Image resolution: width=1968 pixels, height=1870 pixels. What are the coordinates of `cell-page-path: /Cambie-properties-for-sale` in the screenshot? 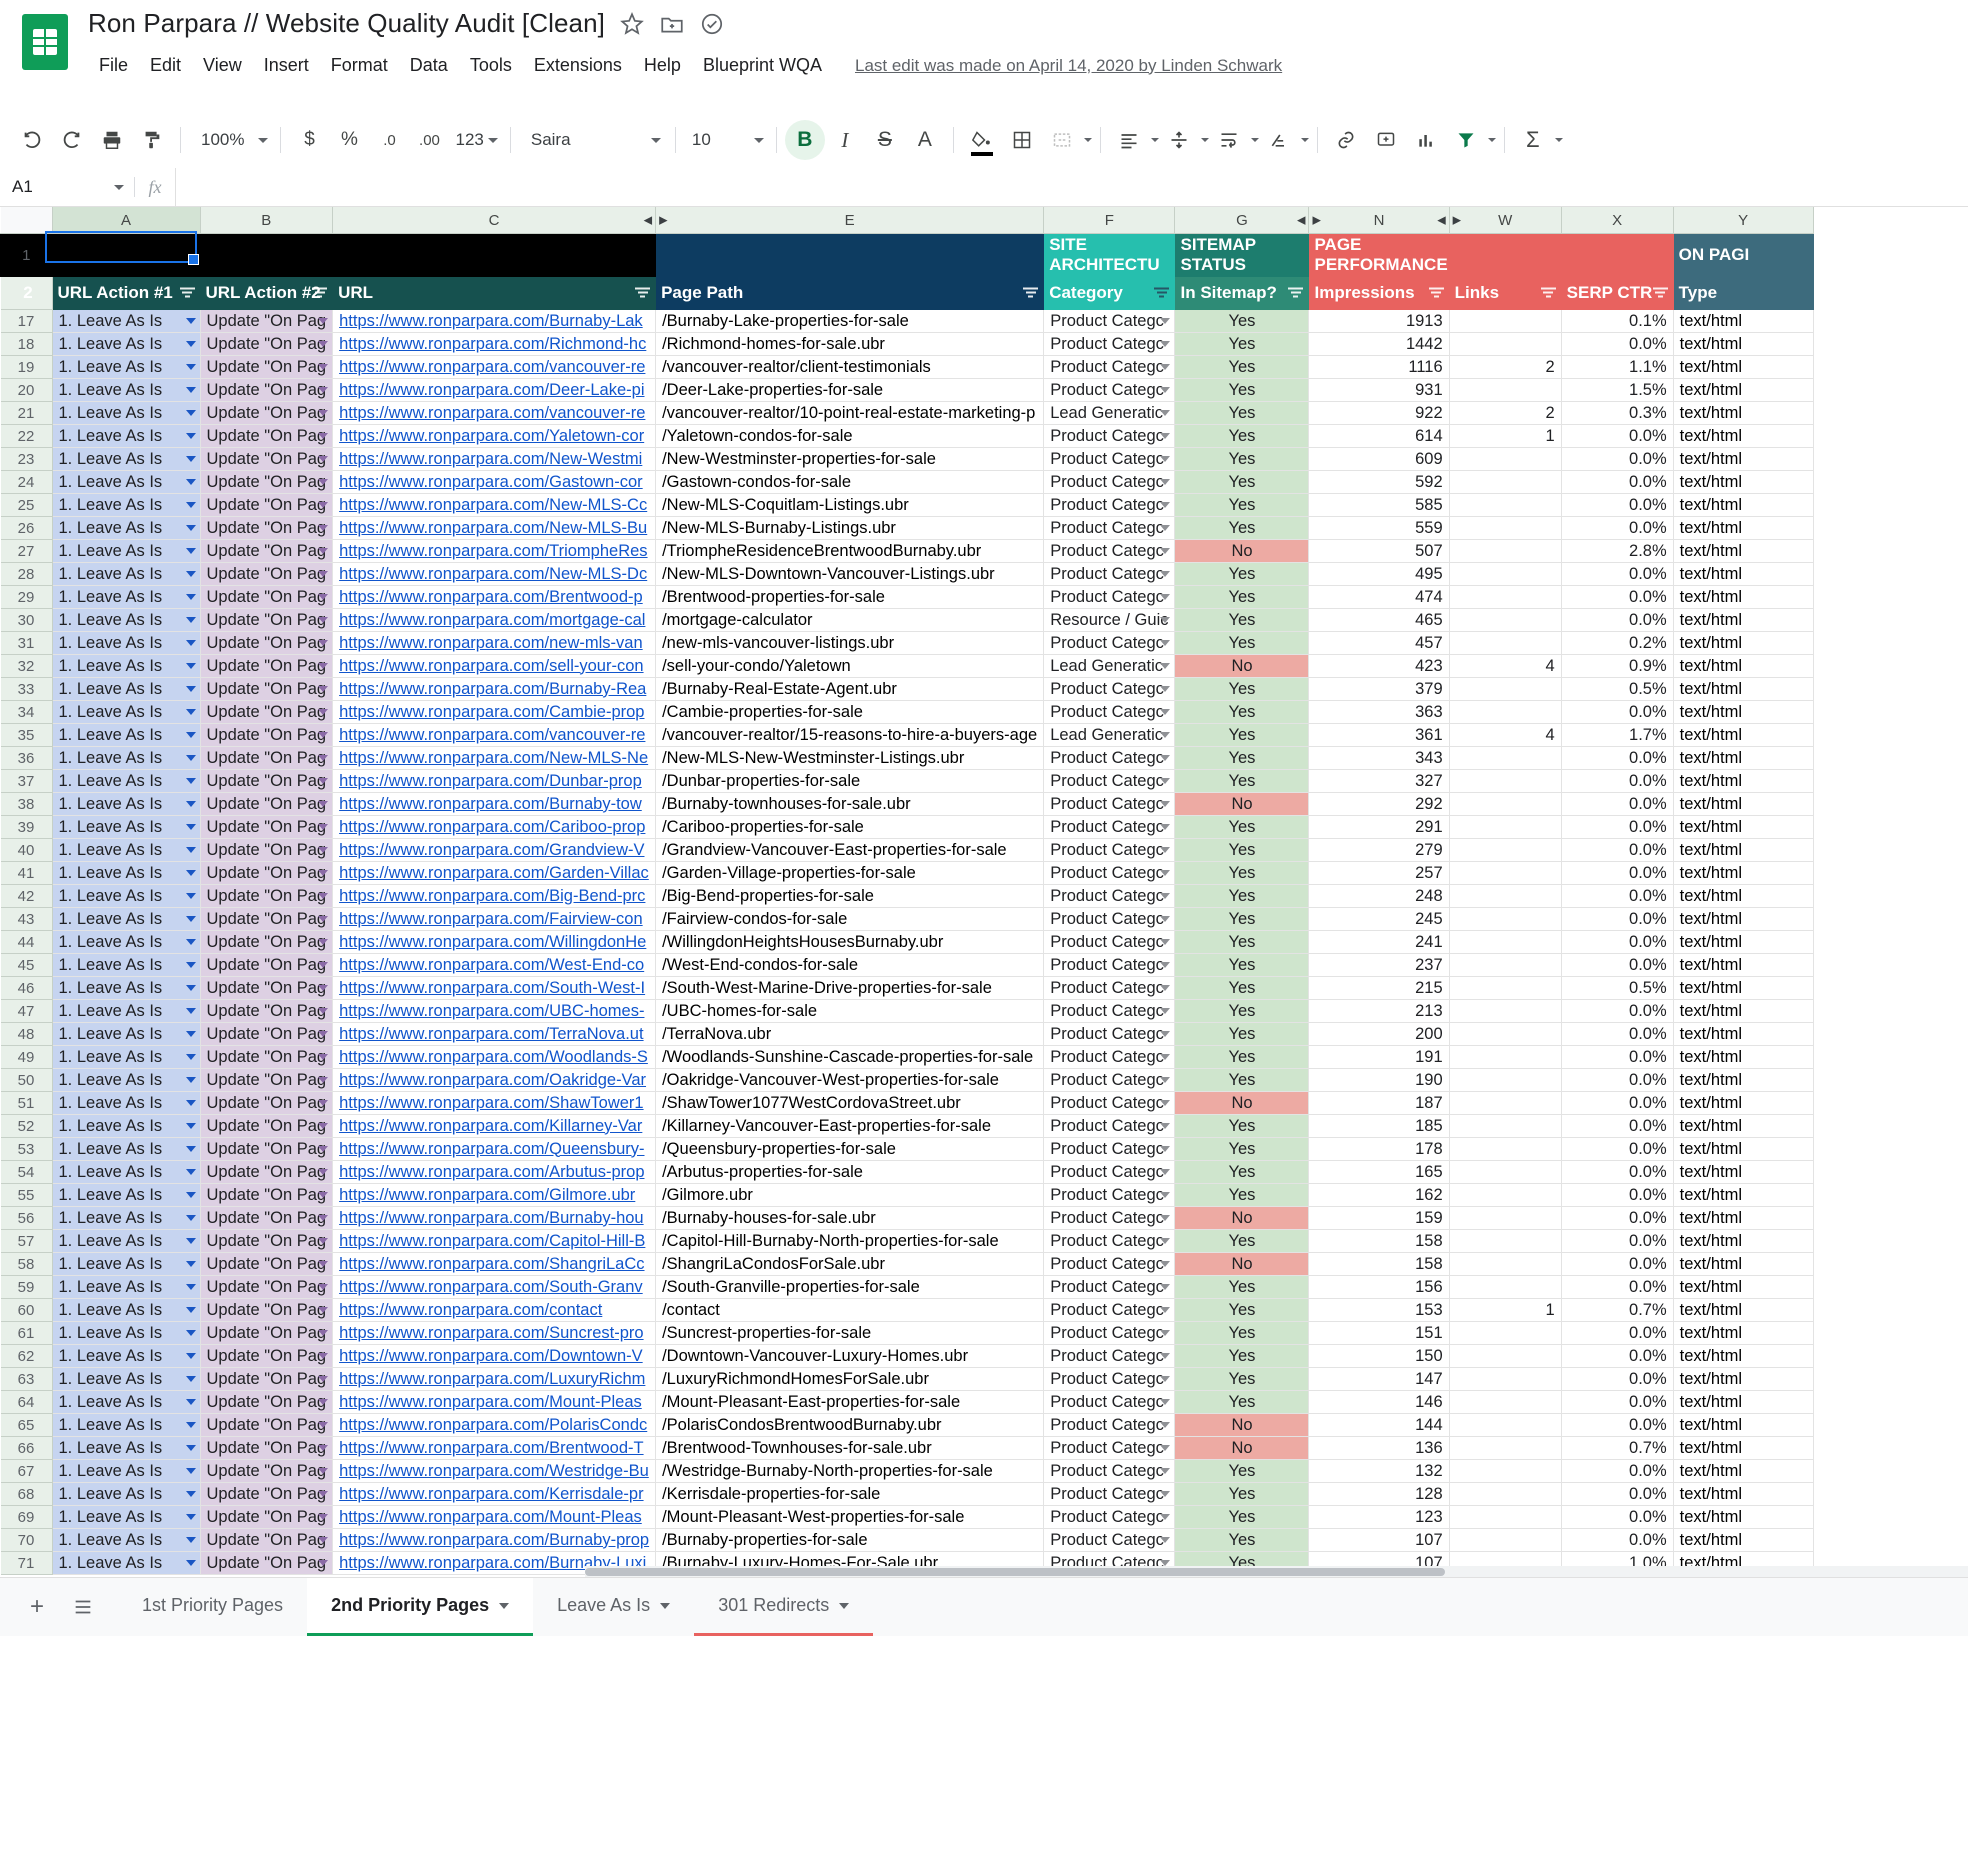 It's located at (850, 712).